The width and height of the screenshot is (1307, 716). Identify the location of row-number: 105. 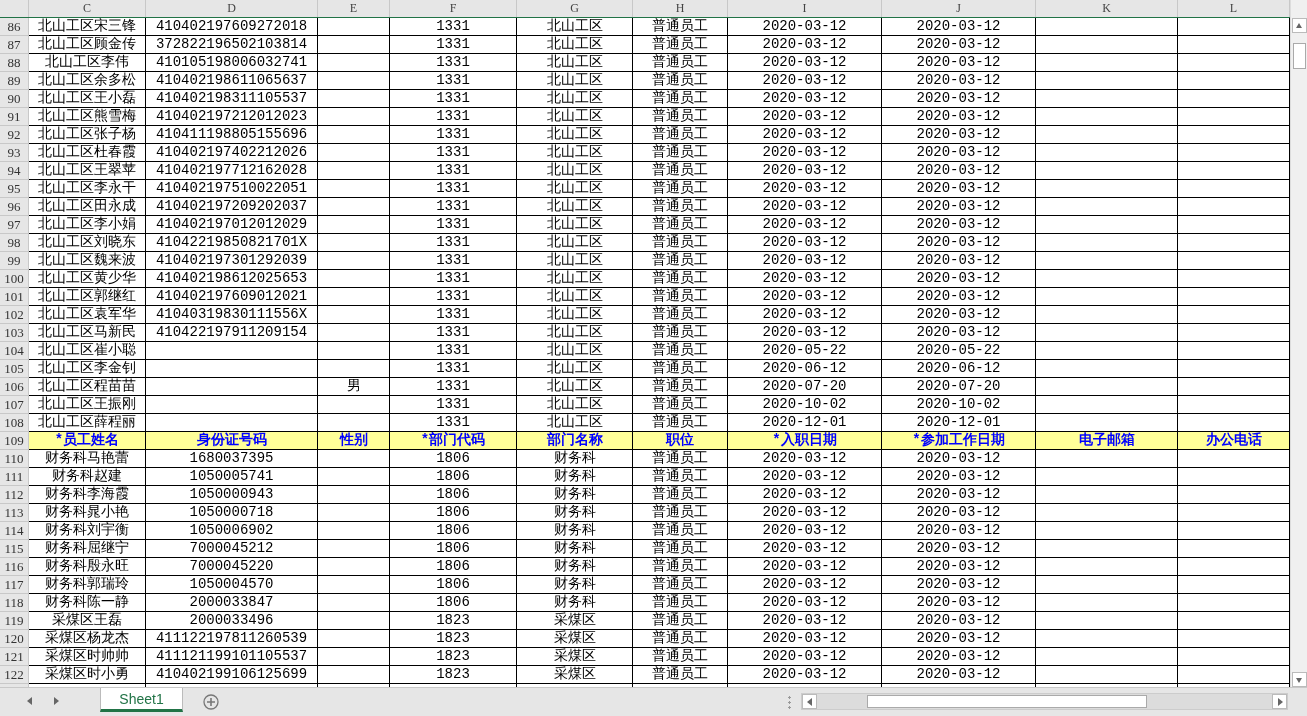
(14, 369).